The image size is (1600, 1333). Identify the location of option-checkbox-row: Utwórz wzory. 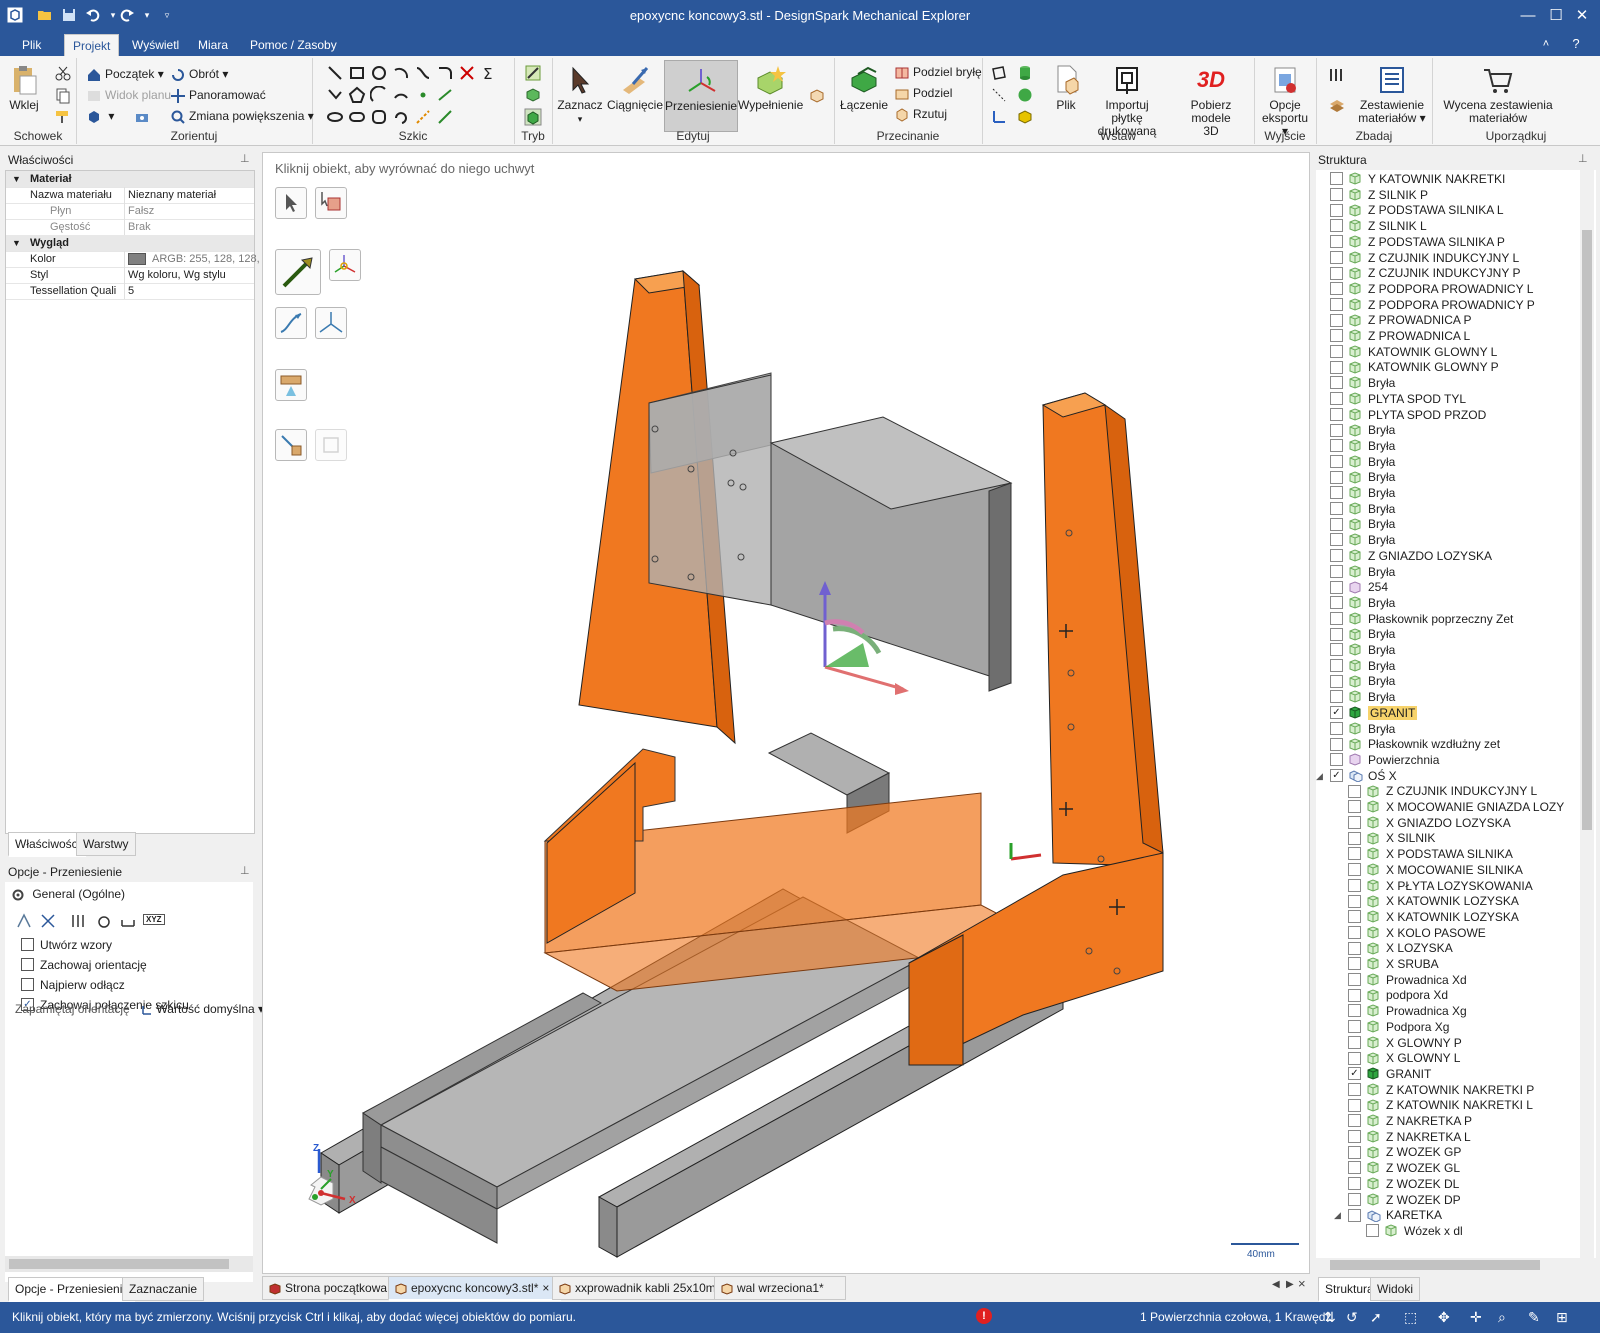
(66, 945).